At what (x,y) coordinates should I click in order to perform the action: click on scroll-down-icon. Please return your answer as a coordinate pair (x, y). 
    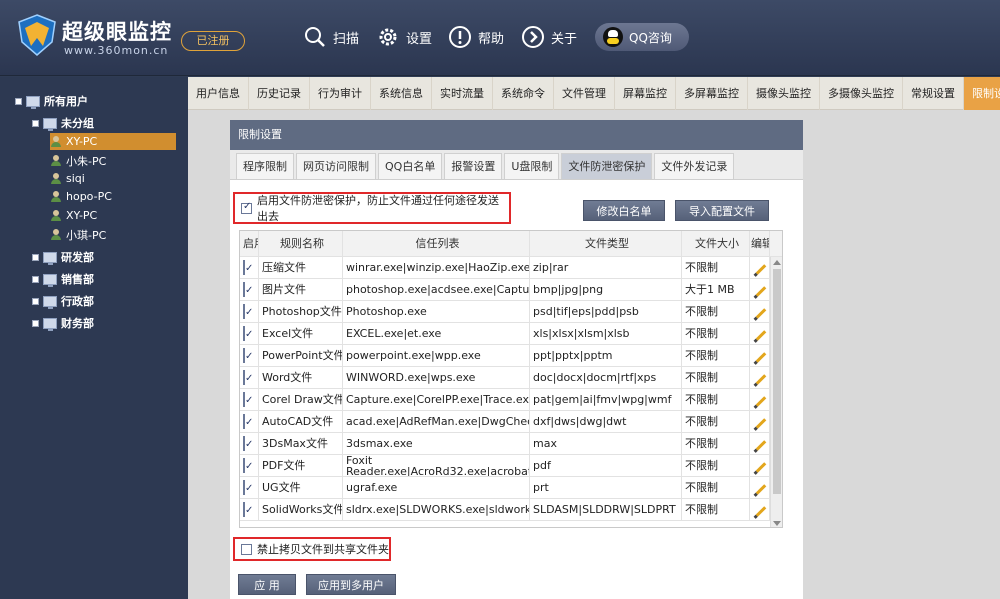
    Looking at the image, I should click on (777, 523).